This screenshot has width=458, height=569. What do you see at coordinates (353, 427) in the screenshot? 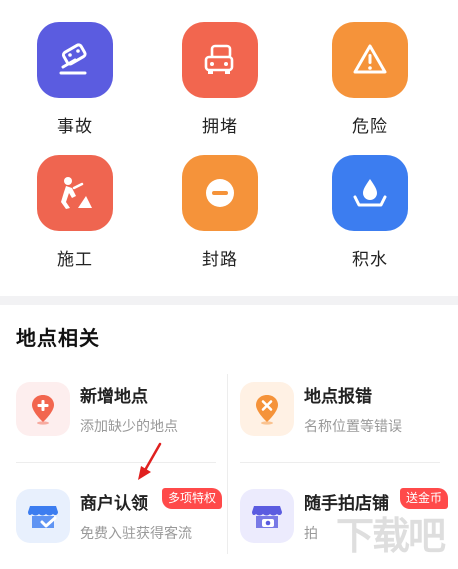
I see `card-subtitle: 名称位置等错误` at bounding box center [353, 427].